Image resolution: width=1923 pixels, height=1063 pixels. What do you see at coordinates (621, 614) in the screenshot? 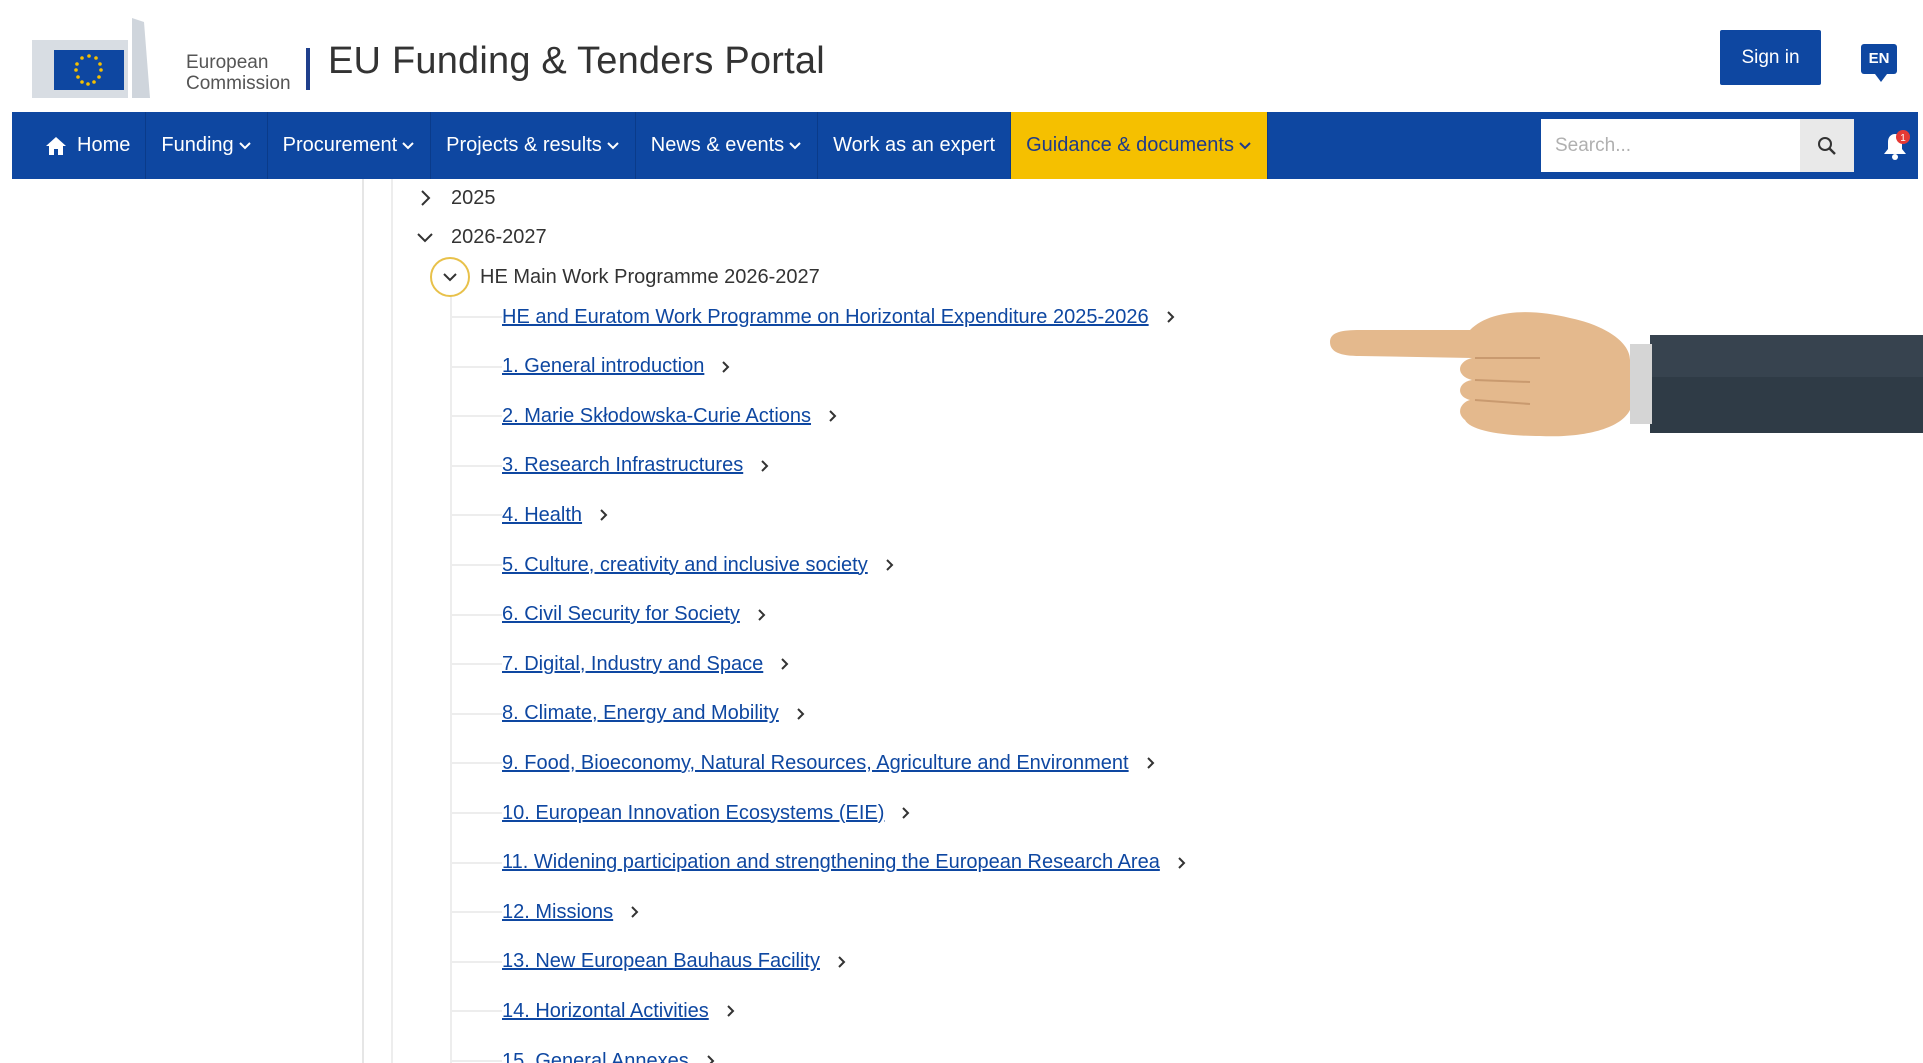
I see `wp-link: 6. Civil Security for Society` at bounding box center [621, 614].